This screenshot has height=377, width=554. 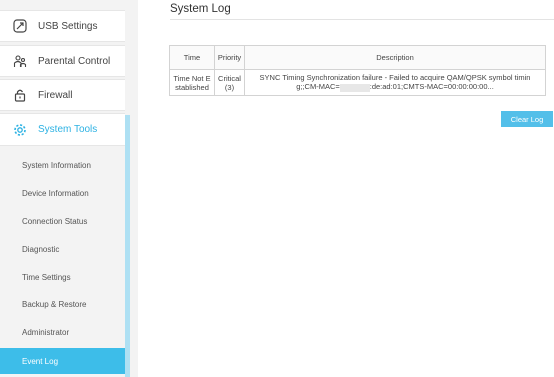 What do you see at coordinates (20, 61) in the screenshot?
I see `parental-control-icon` at bounding box center [20, 61].